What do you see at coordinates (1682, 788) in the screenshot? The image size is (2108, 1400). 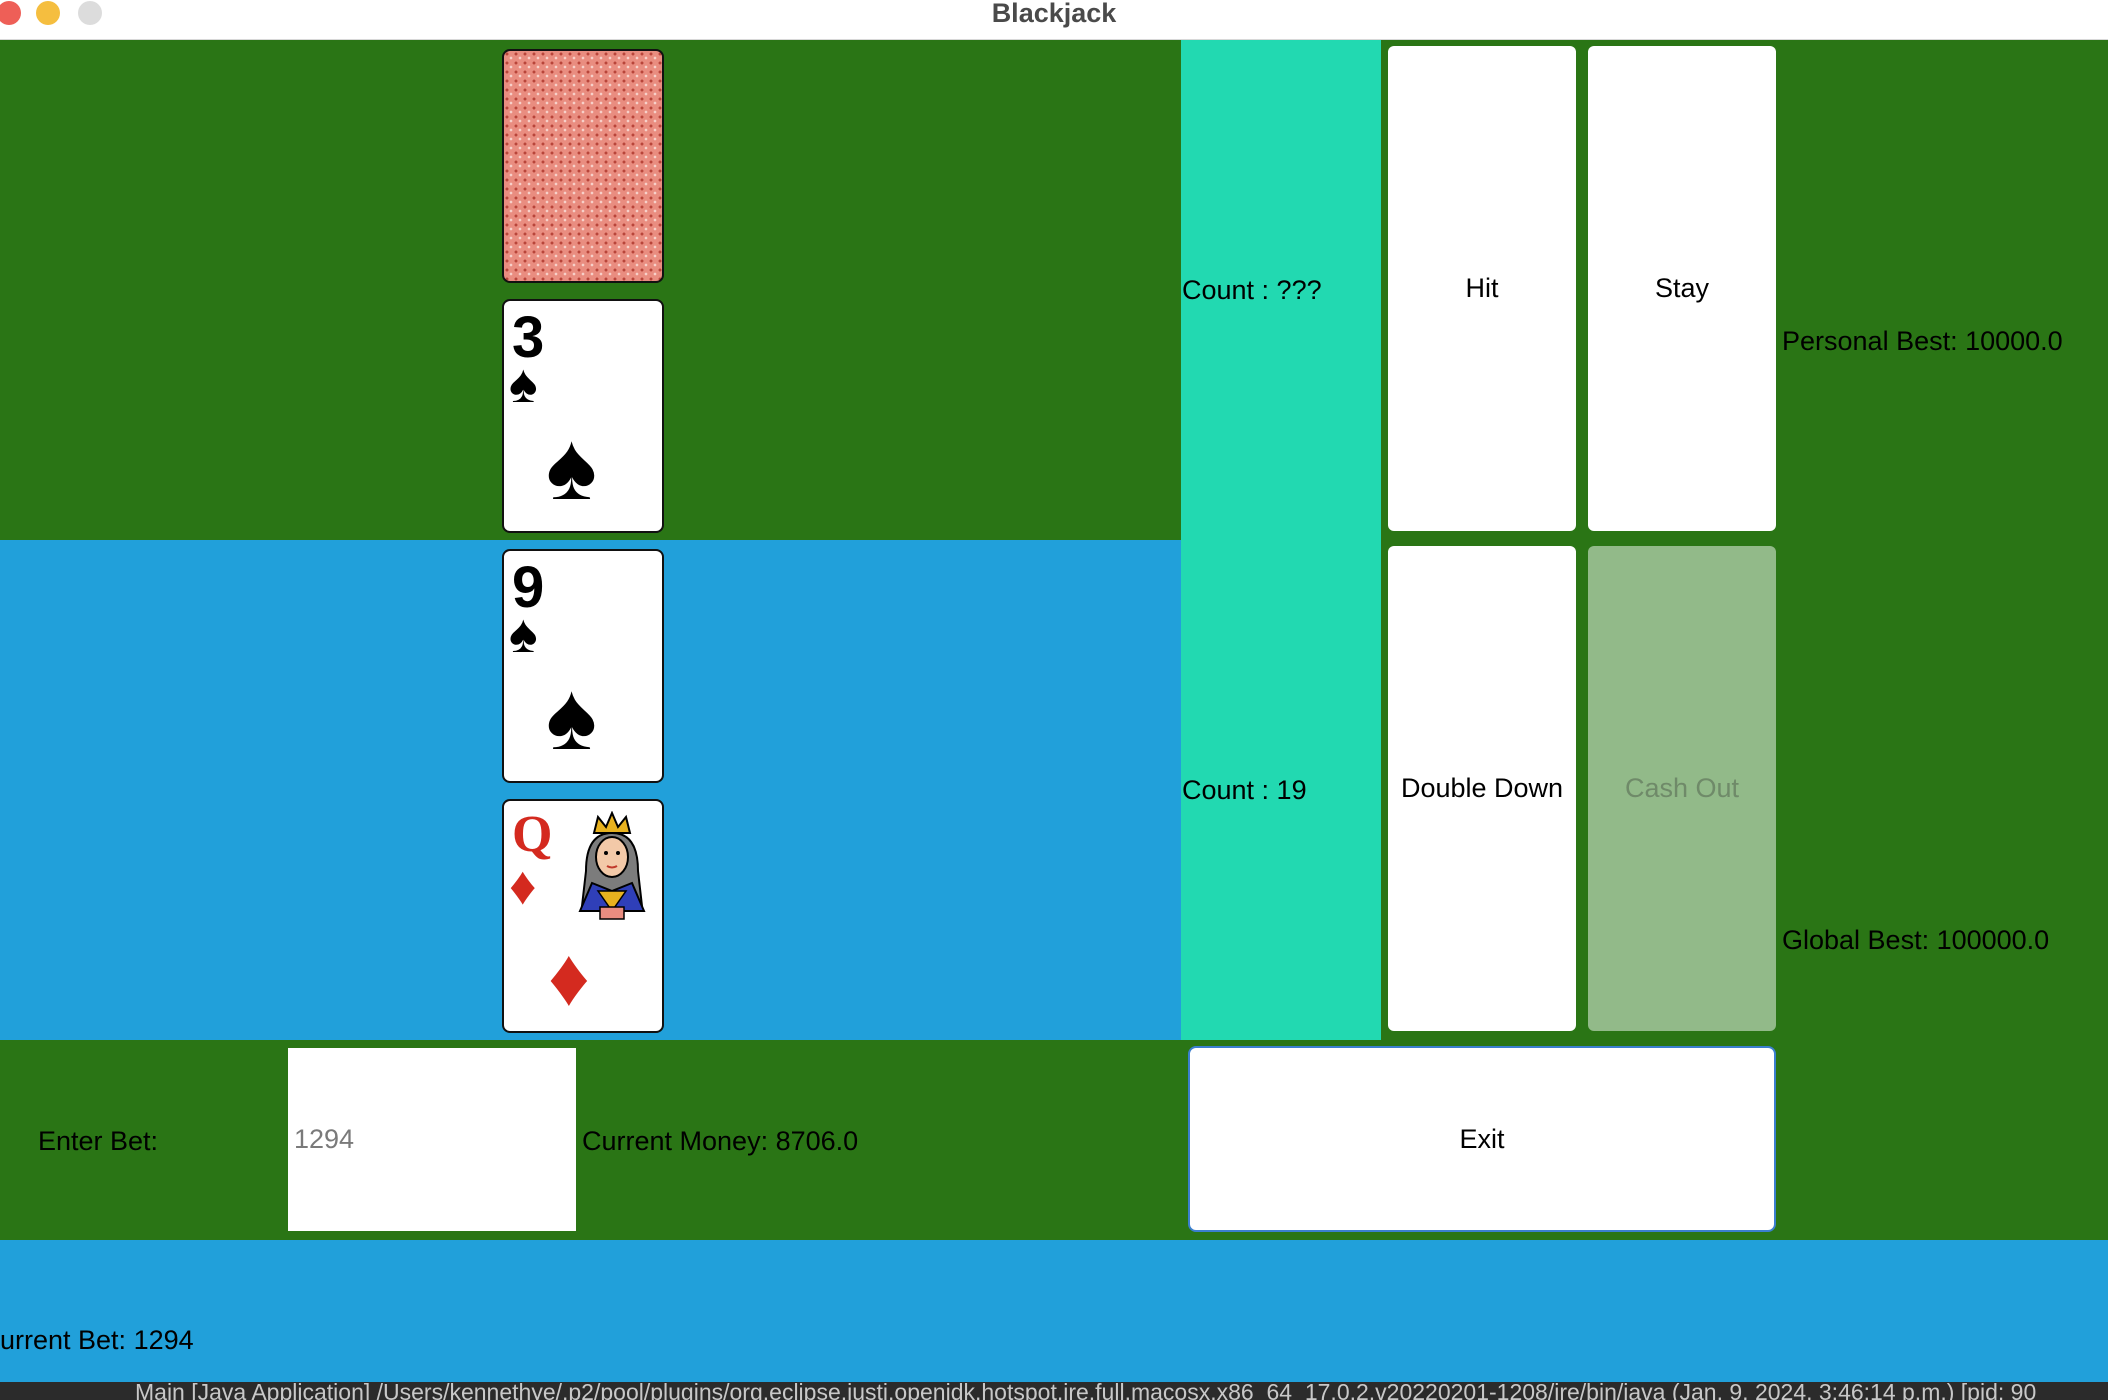 I see `cash-out-button: Cash Out` at bounding box center [1682, 788].